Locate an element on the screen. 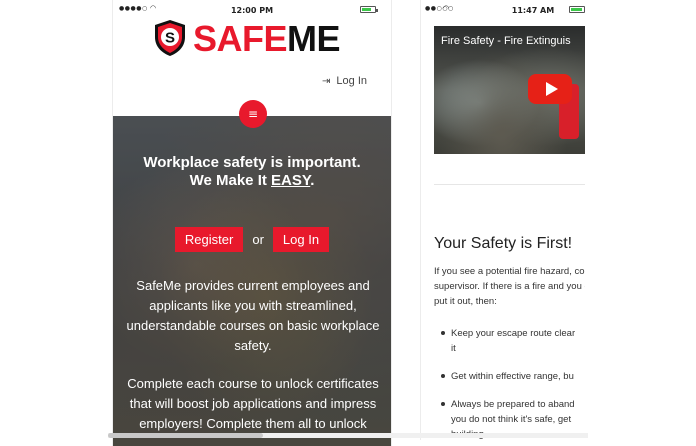  bullet-line: Get within effective range, bu is located at coordinates (512, 376).